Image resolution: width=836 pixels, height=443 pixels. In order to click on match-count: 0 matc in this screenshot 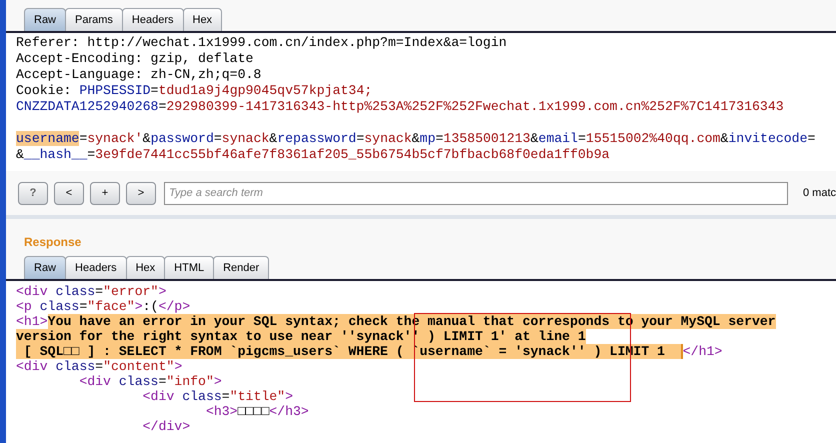, I will do `click(819, 193)`.